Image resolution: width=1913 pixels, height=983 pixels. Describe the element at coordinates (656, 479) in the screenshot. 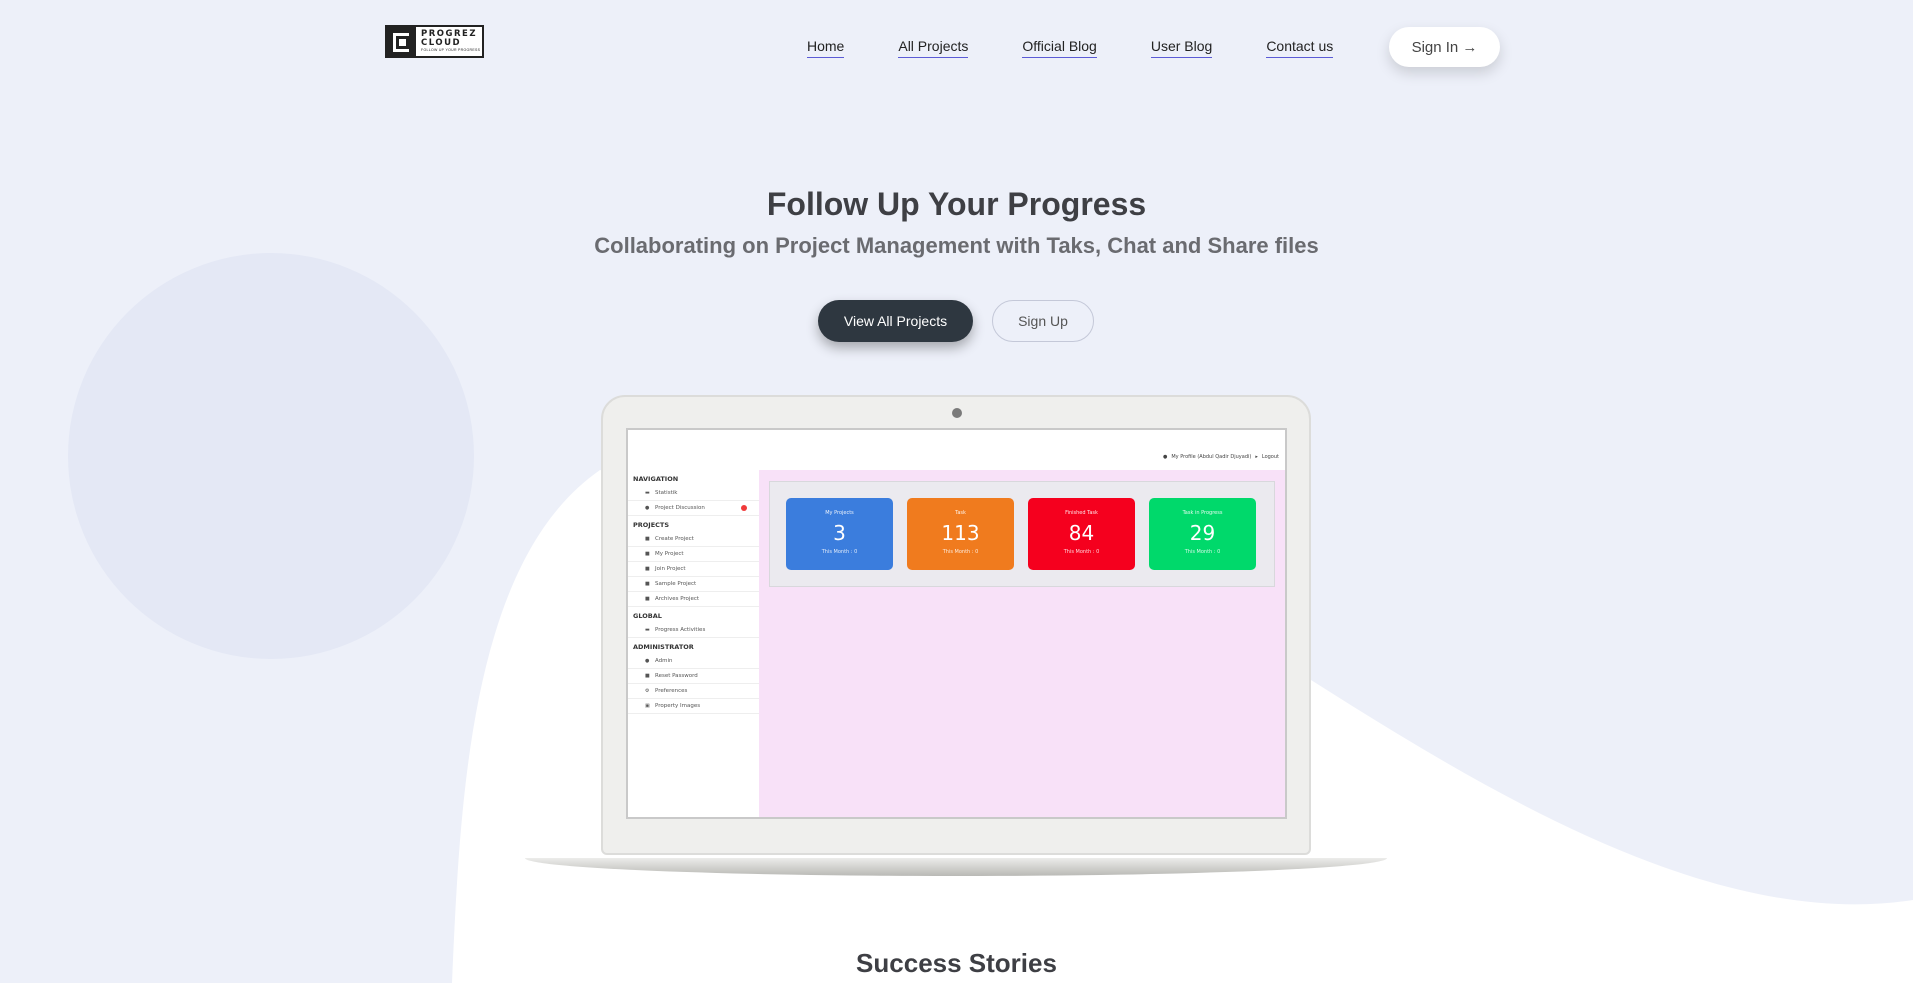

I see `sidebar-header: NAVIGATION` at that location.